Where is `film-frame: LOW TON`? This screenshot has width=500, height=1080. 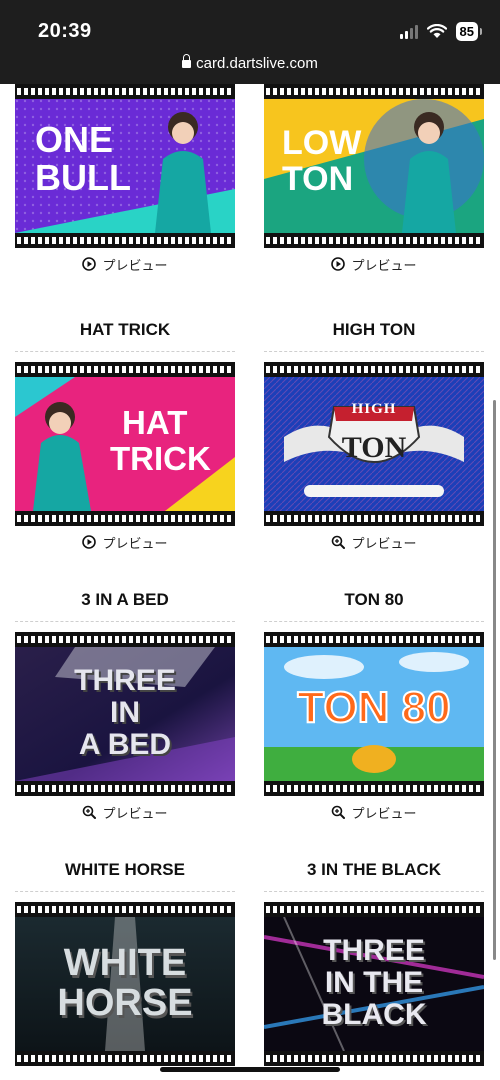 film-frame: LOW TON is located at coordinates (374, 166).